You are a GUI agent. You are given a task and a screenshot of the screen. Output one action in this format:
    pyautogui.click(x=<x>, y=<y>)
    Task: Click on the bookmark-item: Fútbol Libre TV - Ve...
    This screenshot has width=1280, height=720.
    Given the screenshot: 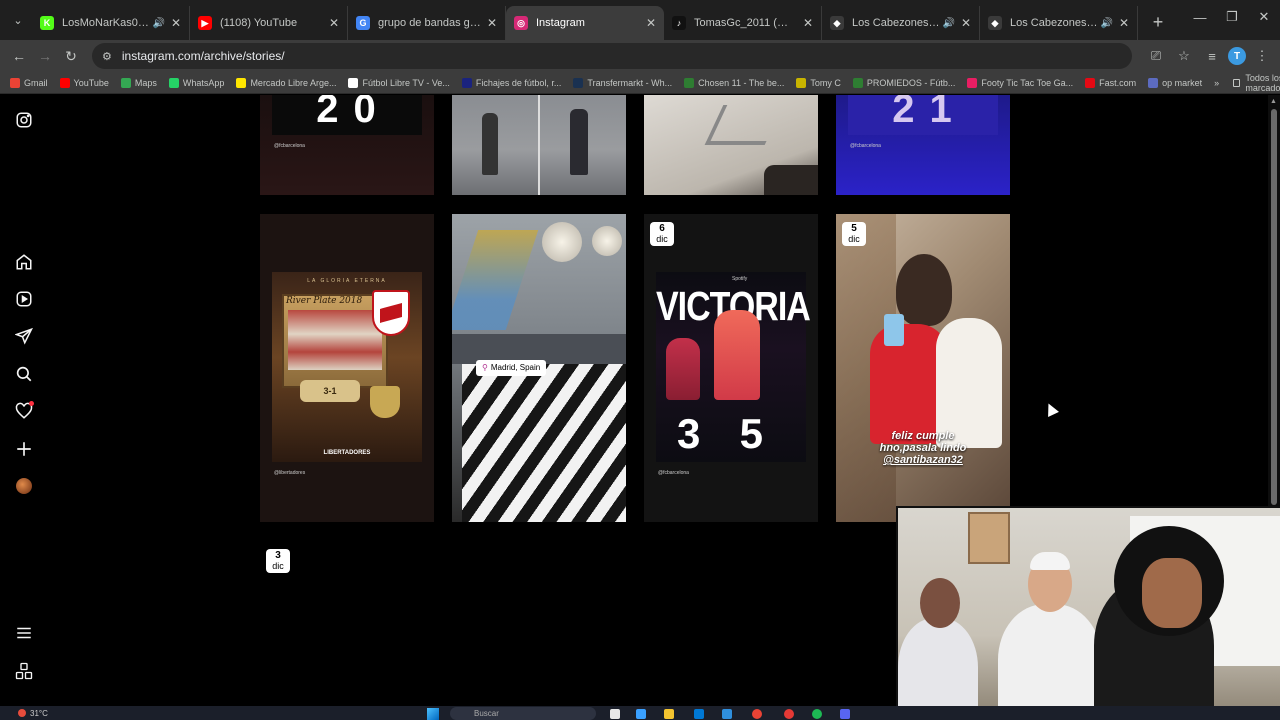 What is the action you would take?
    pyautogui.click(x=399, y=82)
    